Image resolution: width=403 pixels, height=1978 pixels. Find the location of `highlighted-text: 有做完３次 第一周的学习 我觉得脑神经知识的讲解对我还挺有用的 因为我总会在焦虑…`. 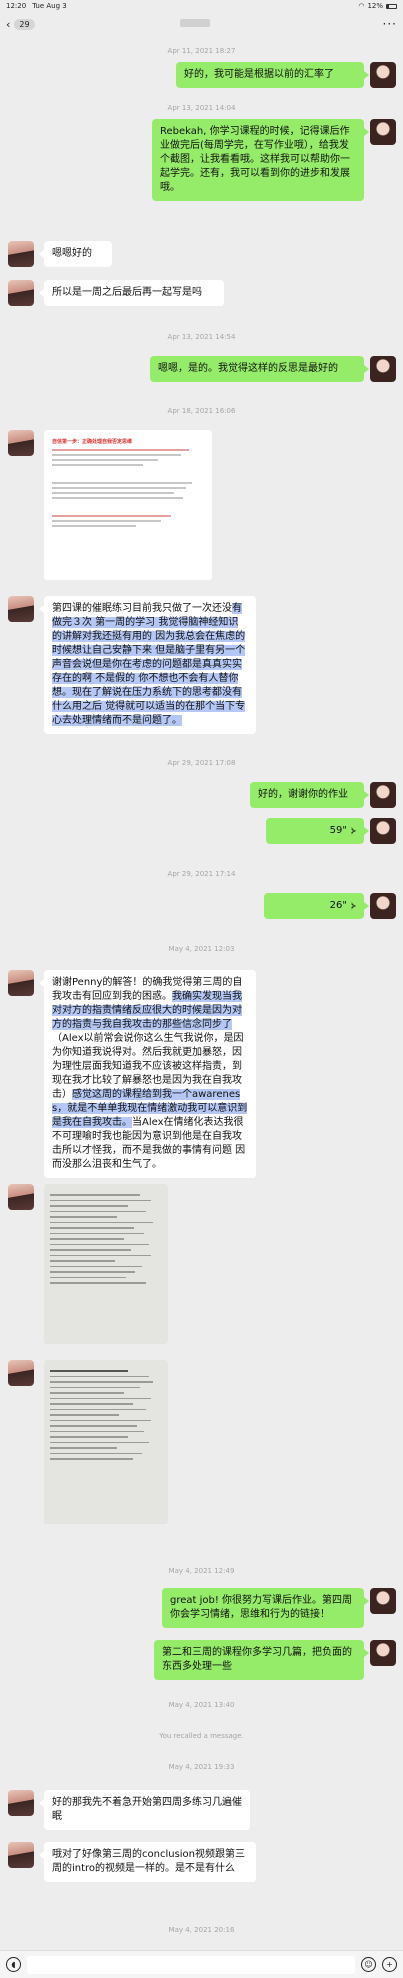

highlighted-text: 有做完３次 第一周的学习 我觉得脑神经知识的讲解对我还挺有用的 因为我总会在焦虑… is located at coordinates (149, 650).